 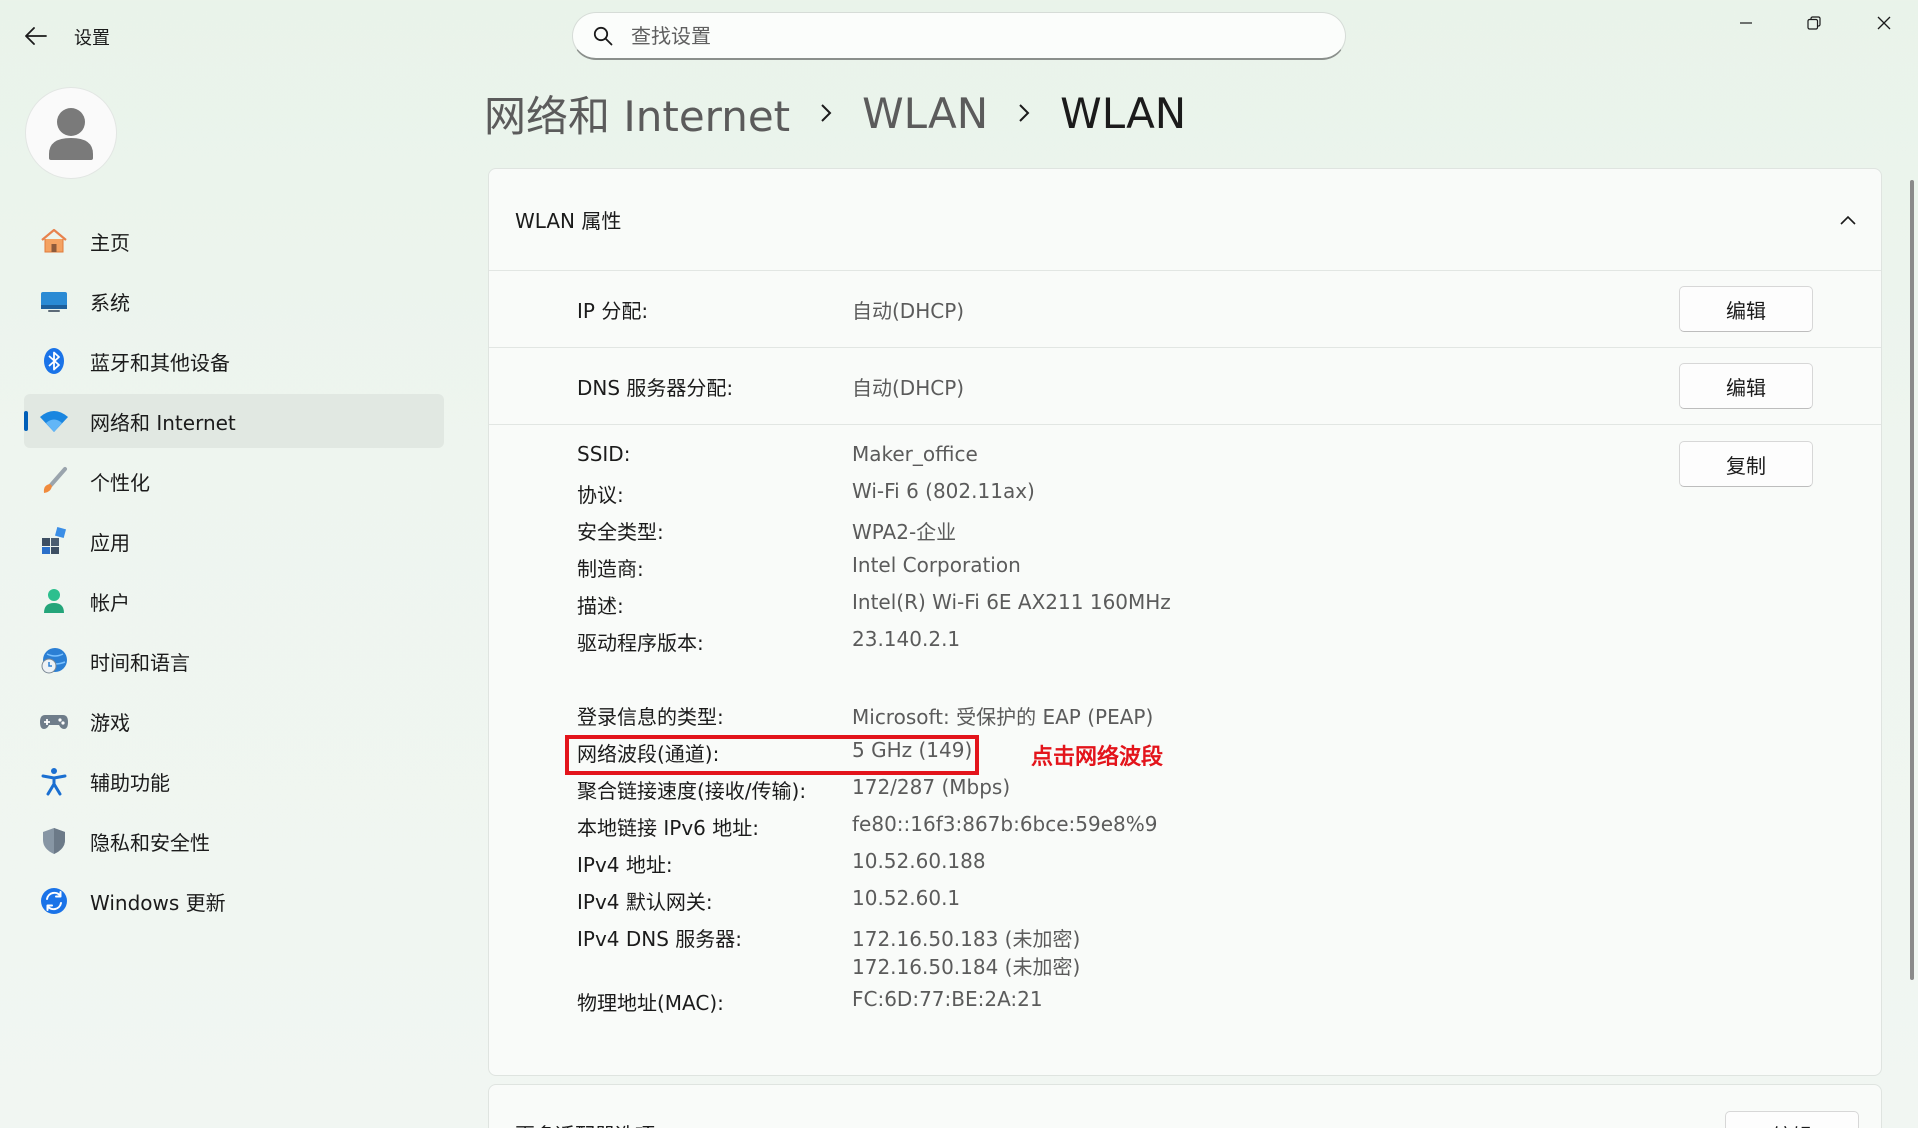 I want to click on edit-dns-button: 编辑, so click(x=1746, y=386).